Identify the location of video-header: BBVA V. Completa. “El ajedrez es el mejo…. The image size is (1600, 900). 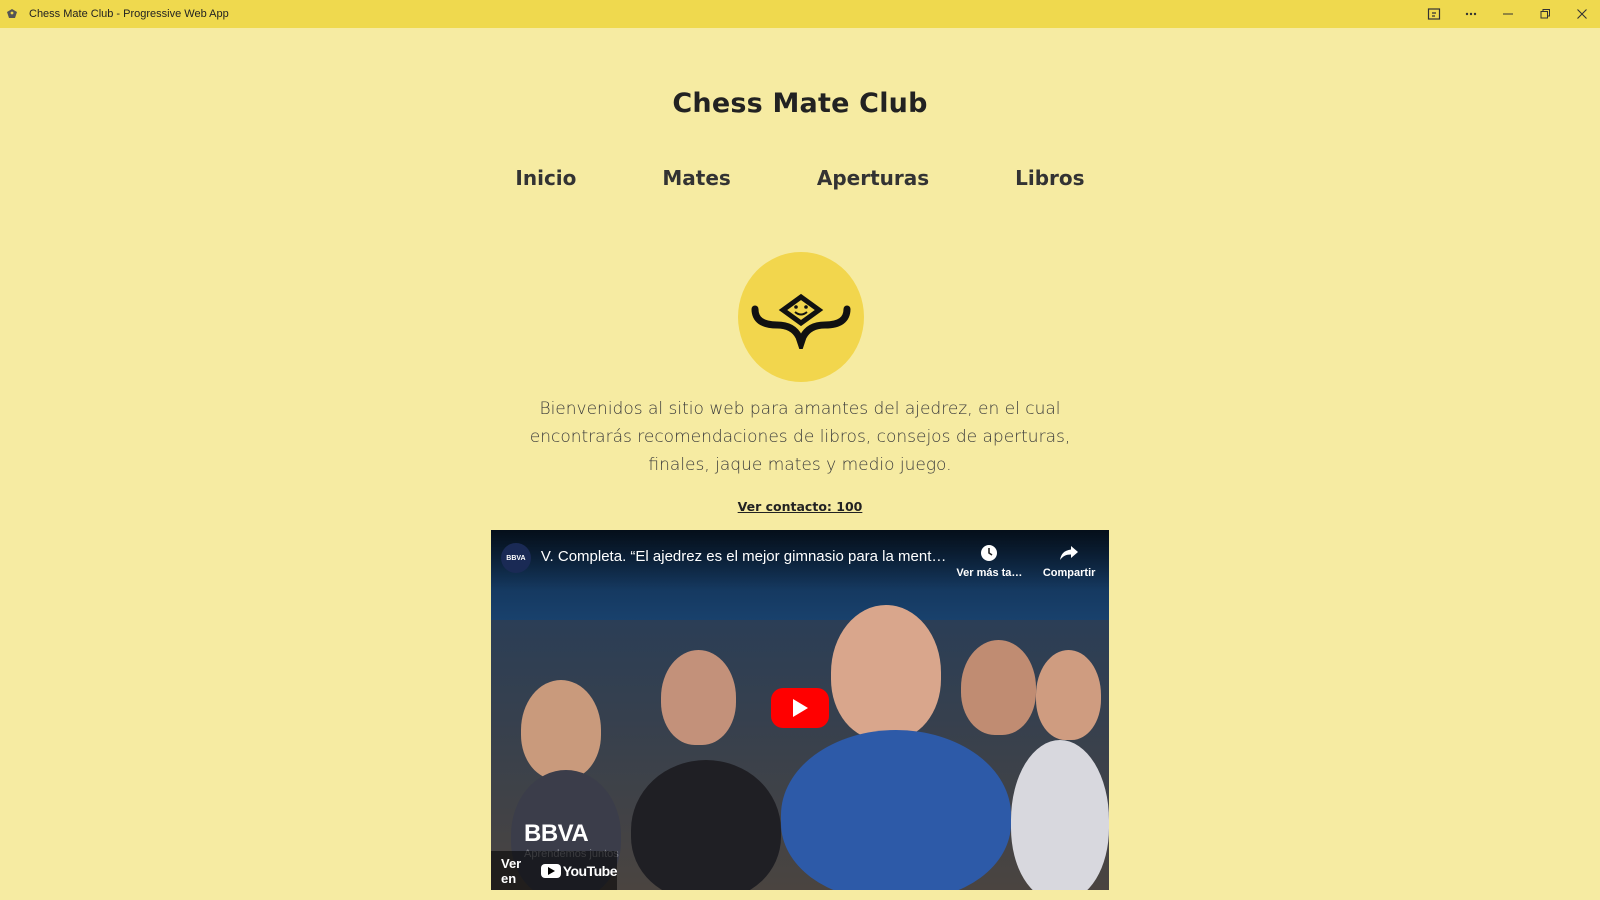
(800, 560).